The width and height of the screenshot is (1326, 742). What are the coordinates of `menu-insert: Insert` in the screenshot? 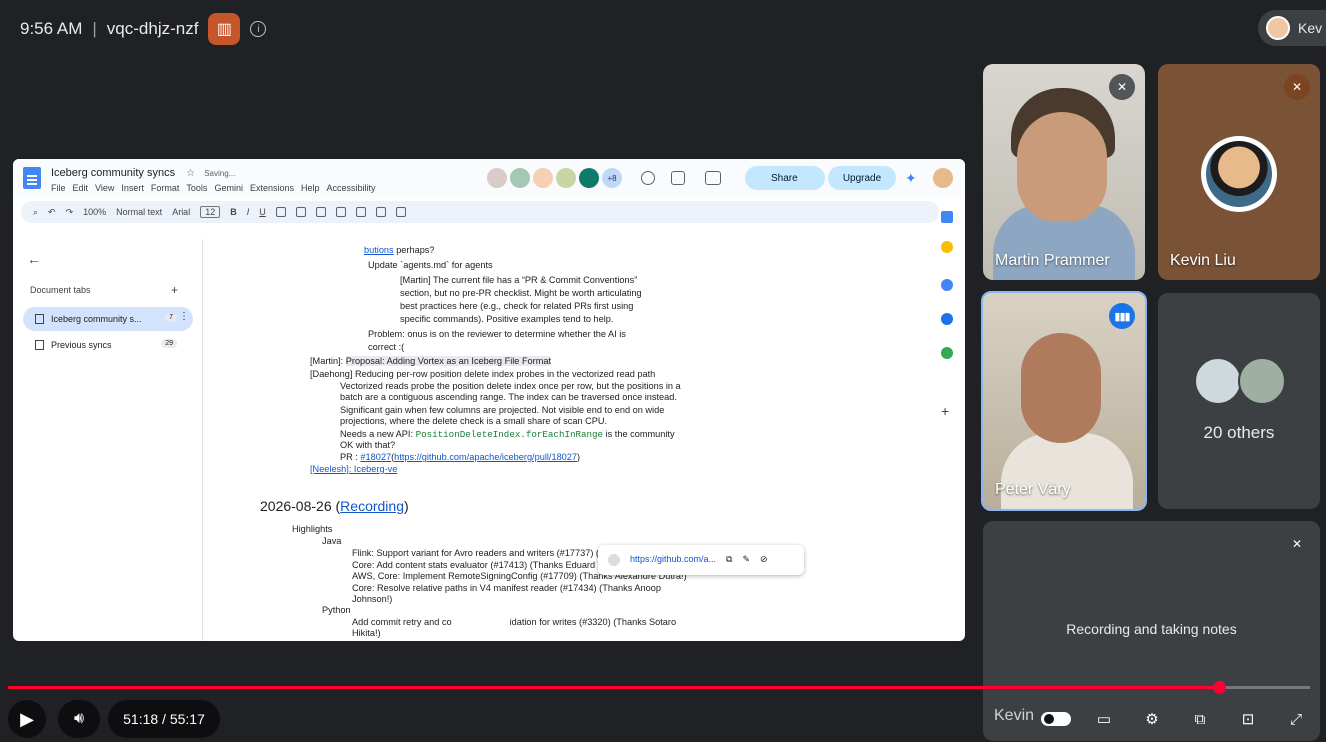 It's located at (132, 188).